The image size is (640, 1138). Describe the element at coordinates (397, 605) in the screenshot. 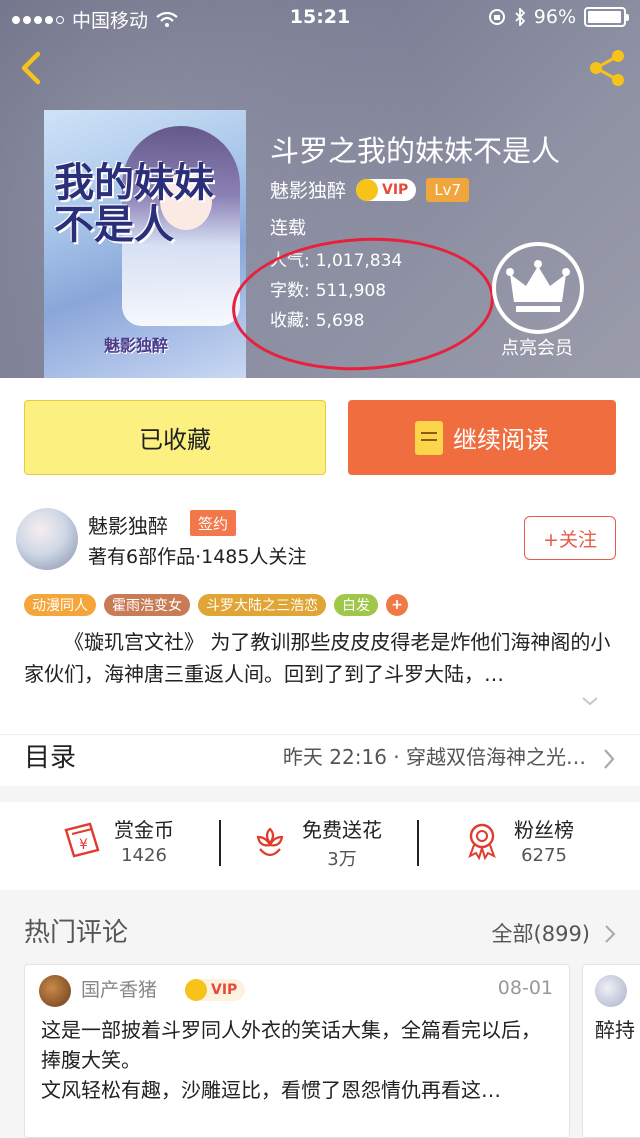

I see `add-tag-button: +` at that location.